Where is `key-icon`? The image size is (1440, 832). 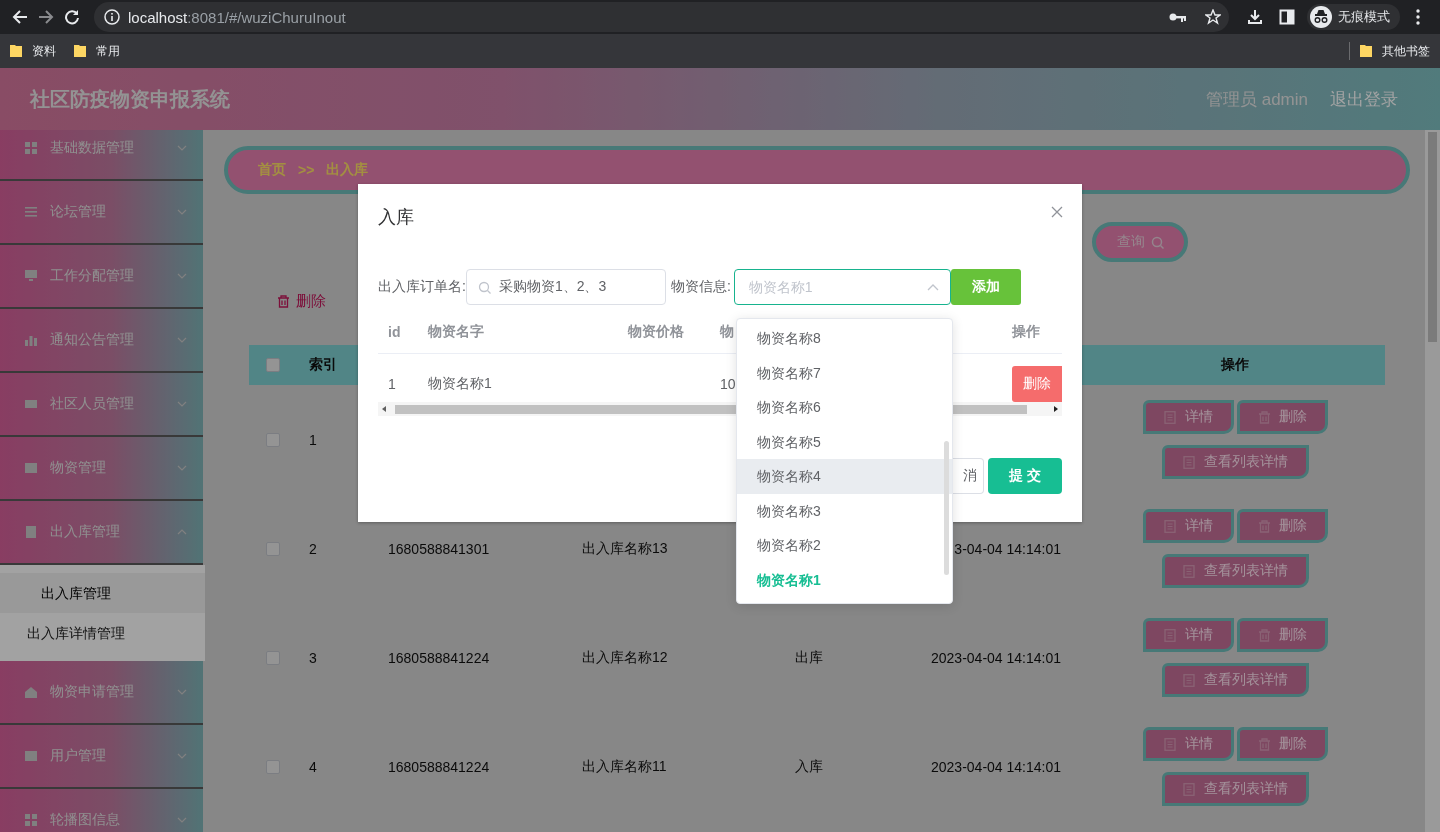 key-icon is located at coordinates (1178, 17).